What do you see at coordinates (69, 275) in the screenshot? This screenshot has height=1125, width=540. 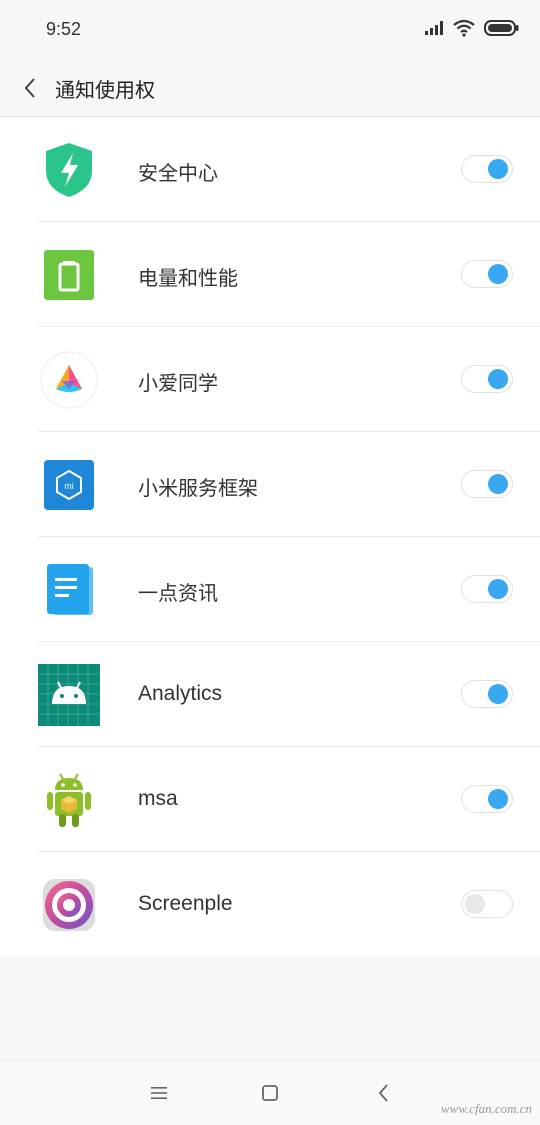 I see `battery-icon` at bounding box center [69, 275].